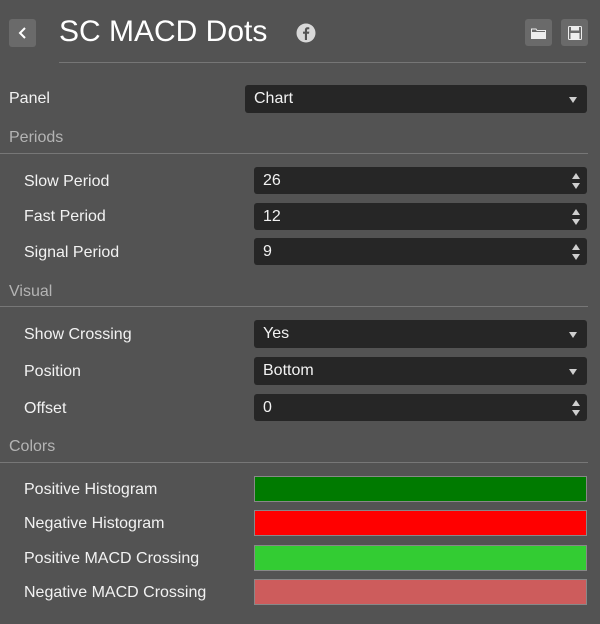 This screenshot has height=624, width=600. What do you see at coordinates (420, 489) in the screenshot?
I see `positive-histogram-color-swatch` at bounding box center [420, 489].